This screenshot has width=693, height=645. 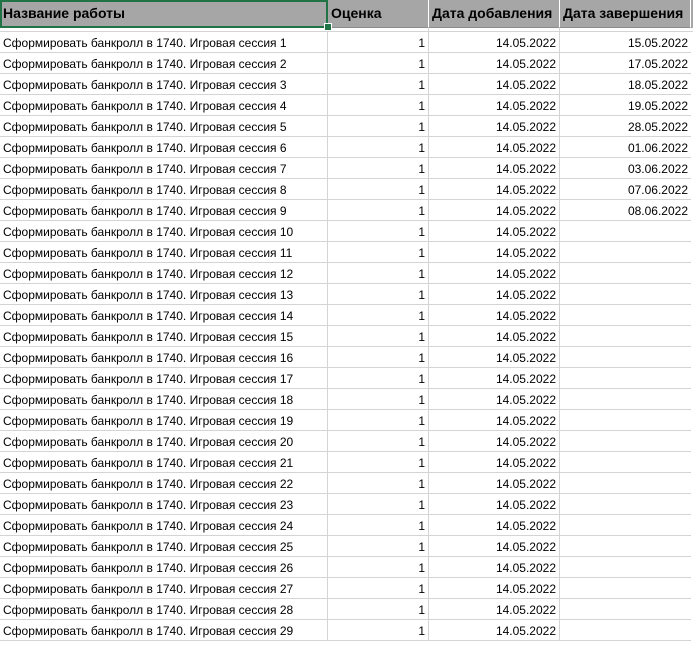 I want to click on cell-date-completed: 28.05.2022, so click(x=625, y=126).